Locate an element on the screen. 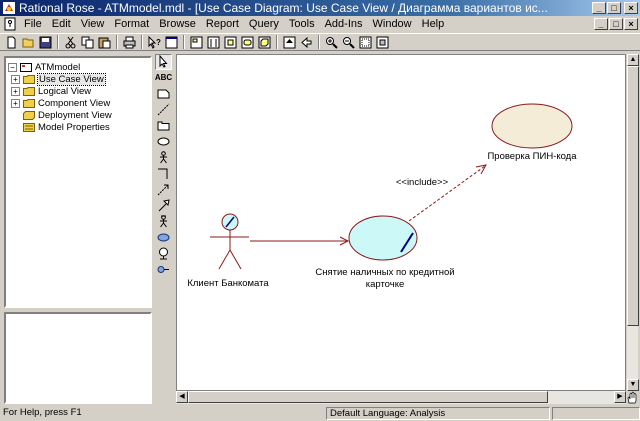 The image size is (640, 421). fit-in-window-button is located at coordinates (365, 42).